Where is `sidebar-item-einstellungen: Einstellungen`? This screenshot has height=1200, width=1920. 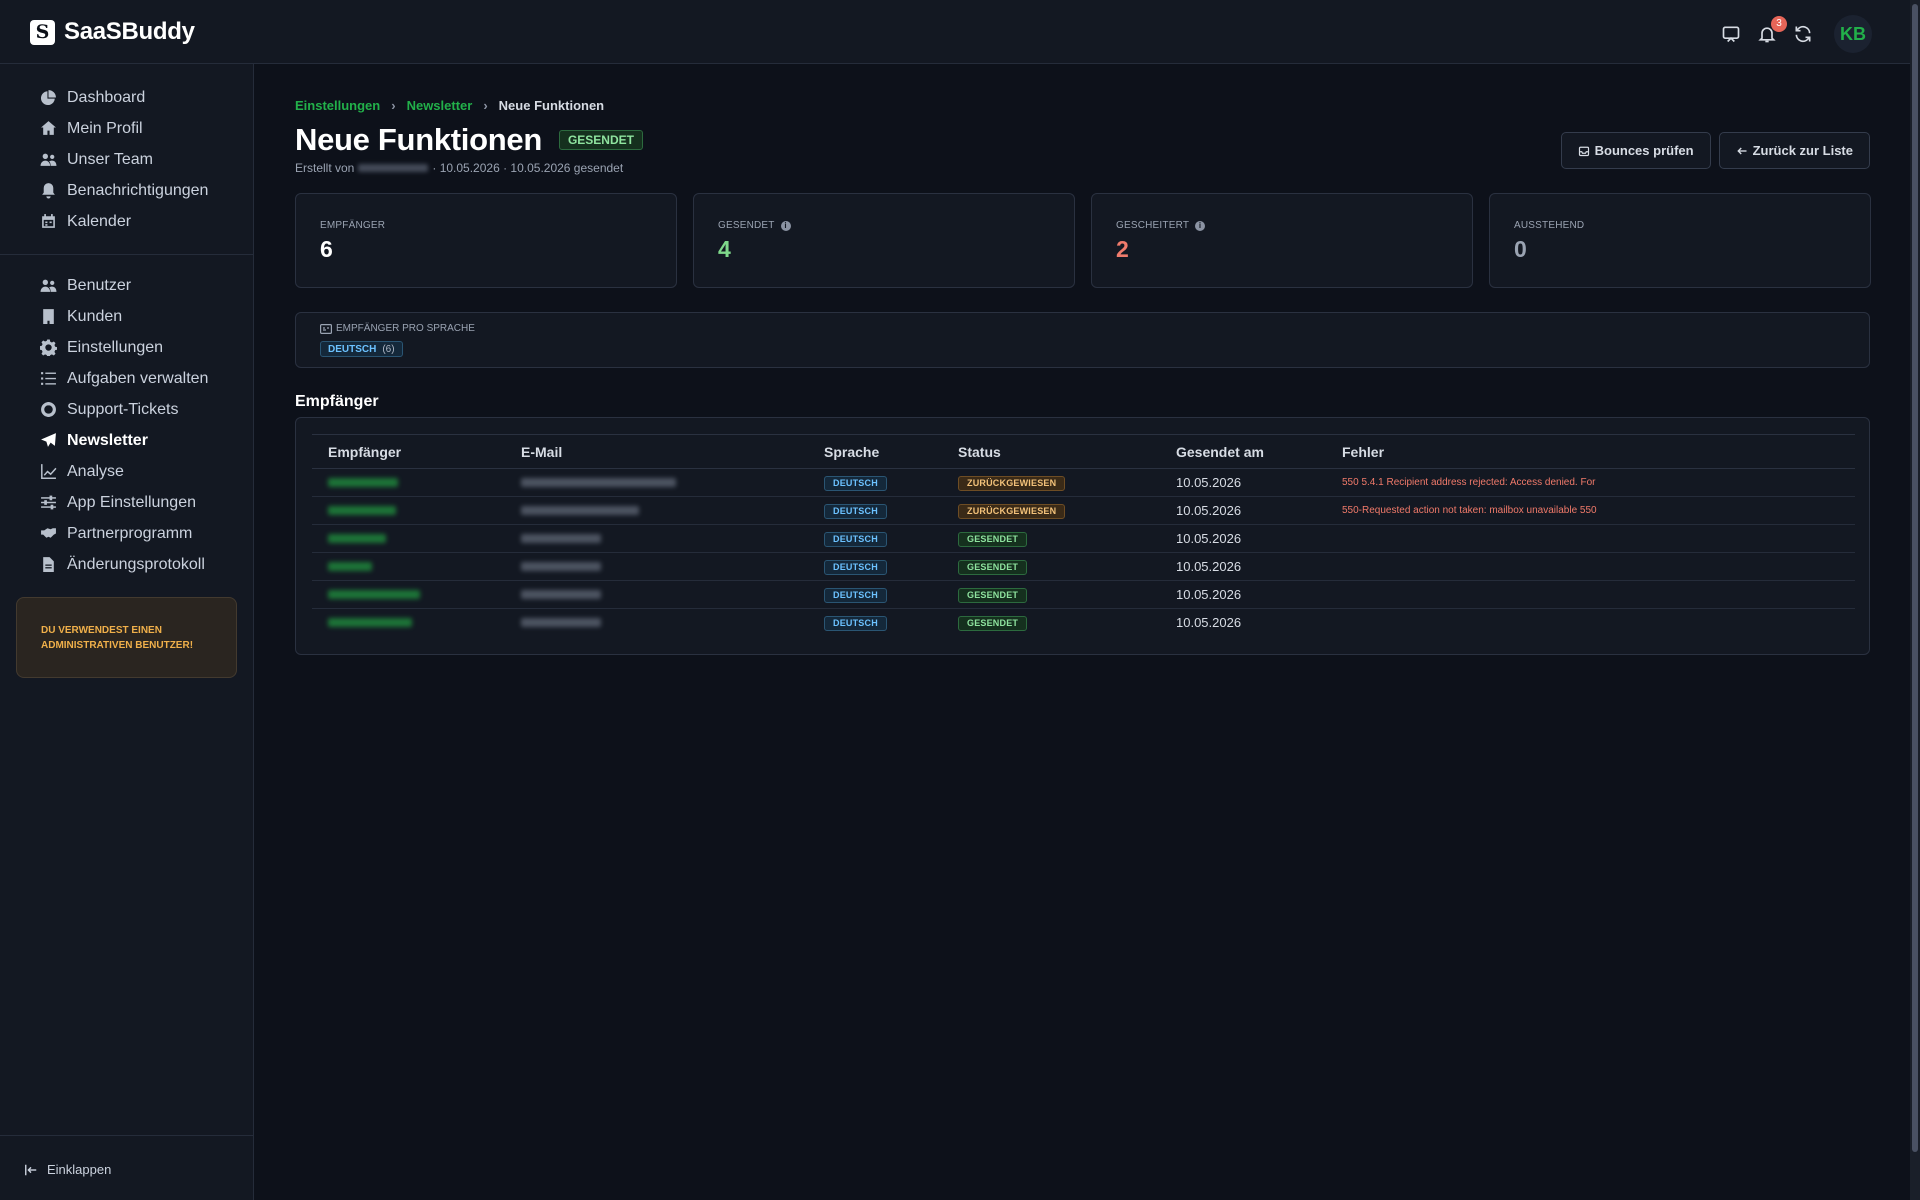 sidebar-item-einstellungen: Einstellungen is located at coordinates (126, 347).